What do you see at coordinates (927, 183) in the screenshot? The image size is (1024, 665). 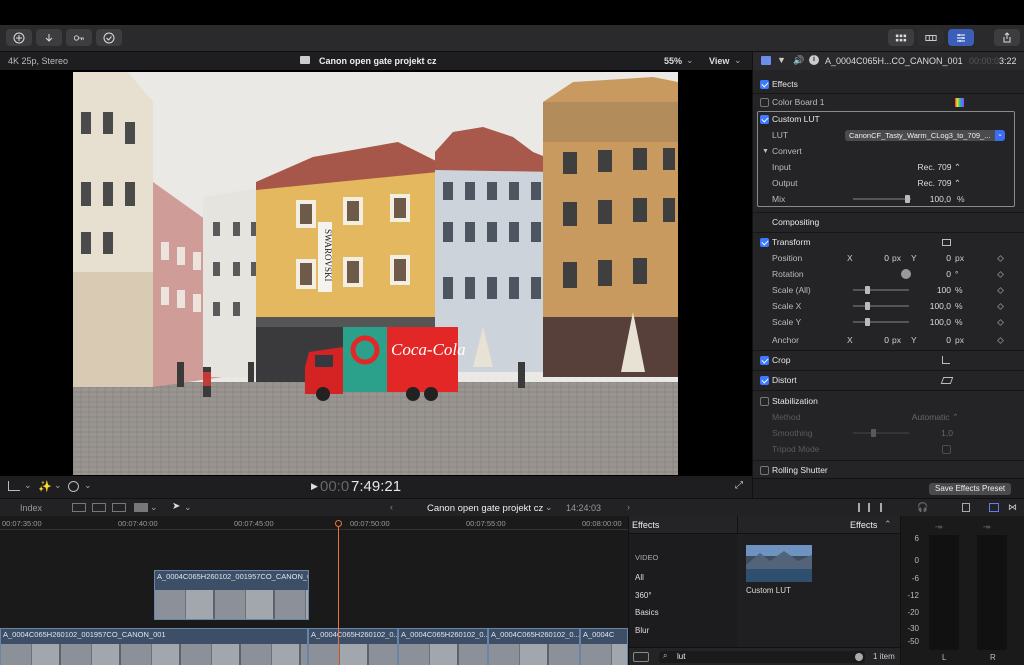 I see `output-select: Rec. 709 ⌃` at bounding box center [927, 183].